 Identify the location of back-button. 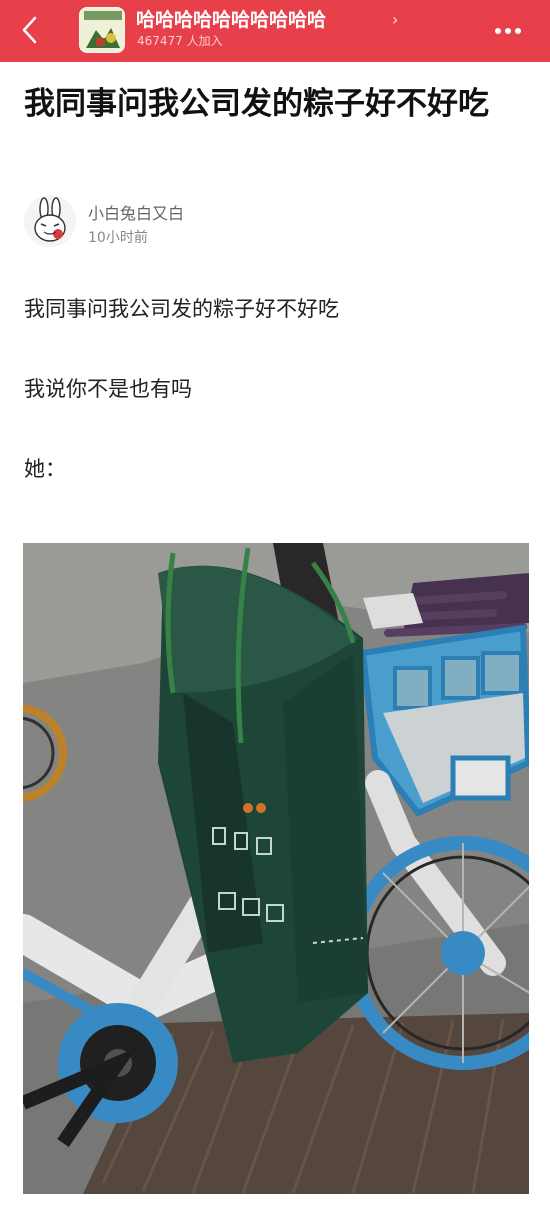
(30, 30).